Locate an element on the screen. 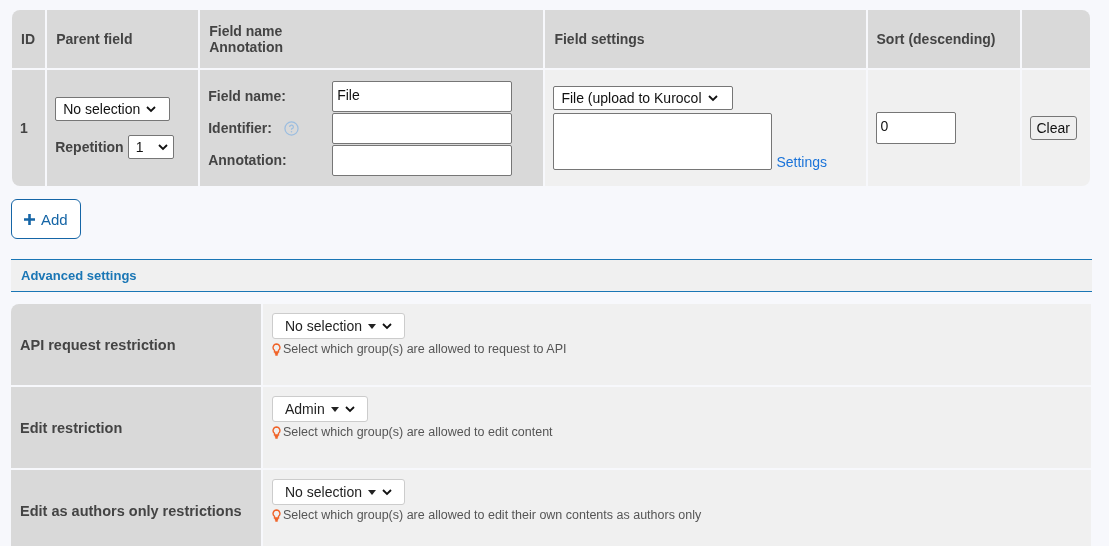  settings-link: Settings is located at coordinates (801, 162).